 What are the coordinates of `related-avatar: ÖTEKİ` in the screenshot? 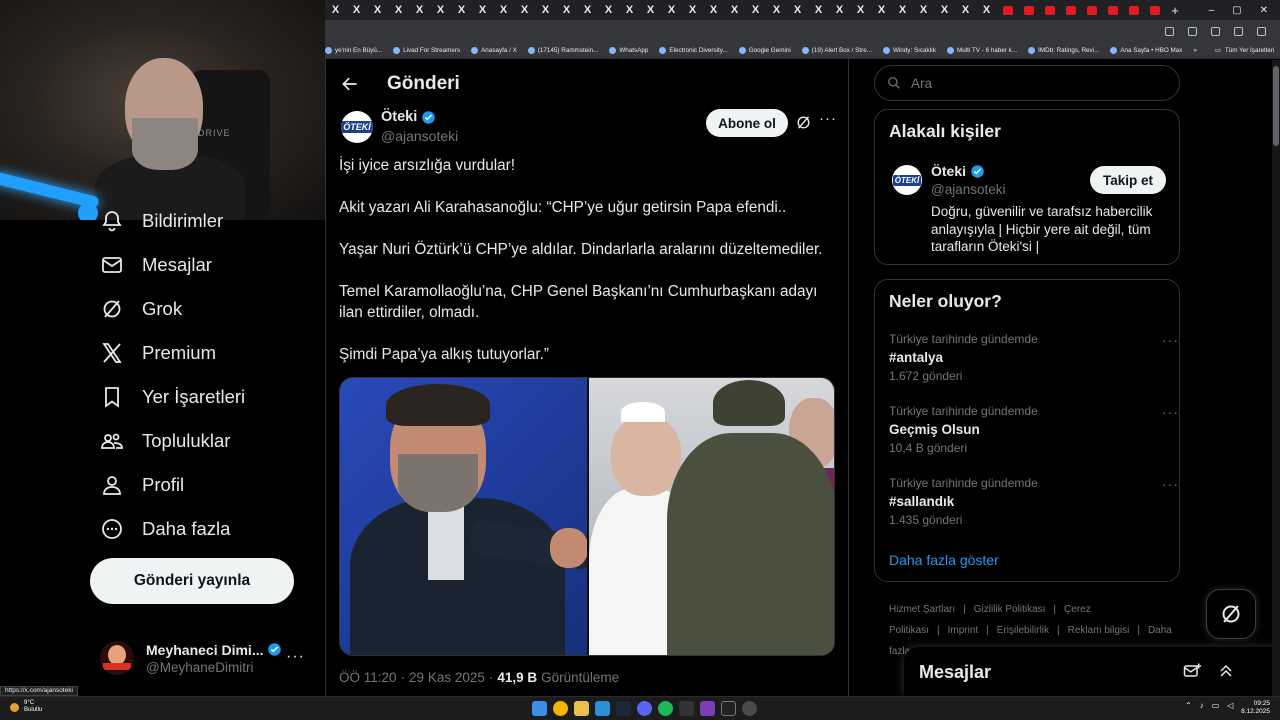 It's located at (907, 180).